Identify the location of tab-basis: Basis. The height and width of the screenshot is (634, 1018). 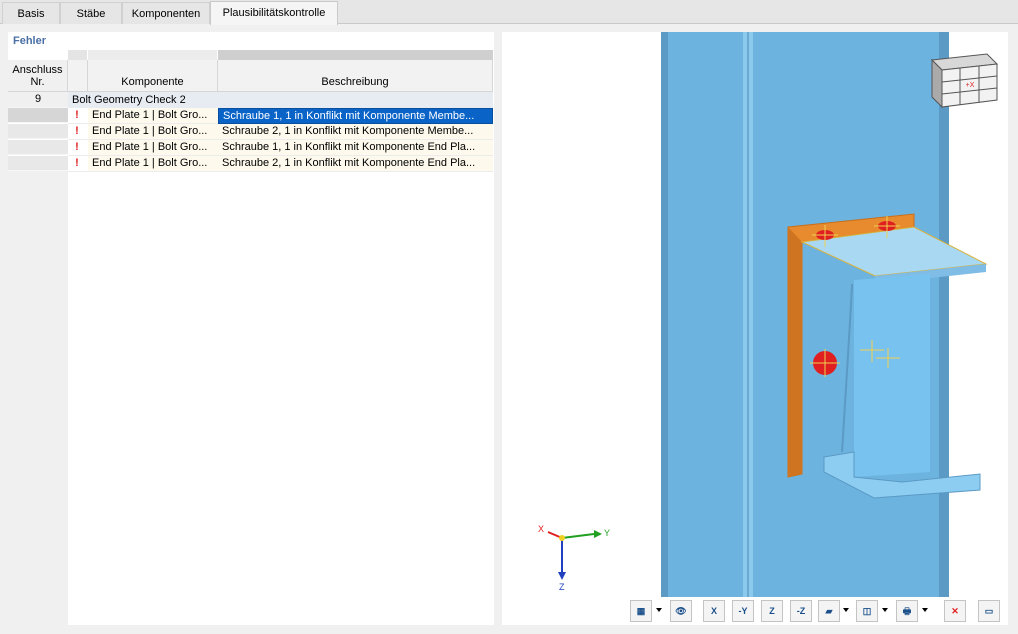
(31, 13).